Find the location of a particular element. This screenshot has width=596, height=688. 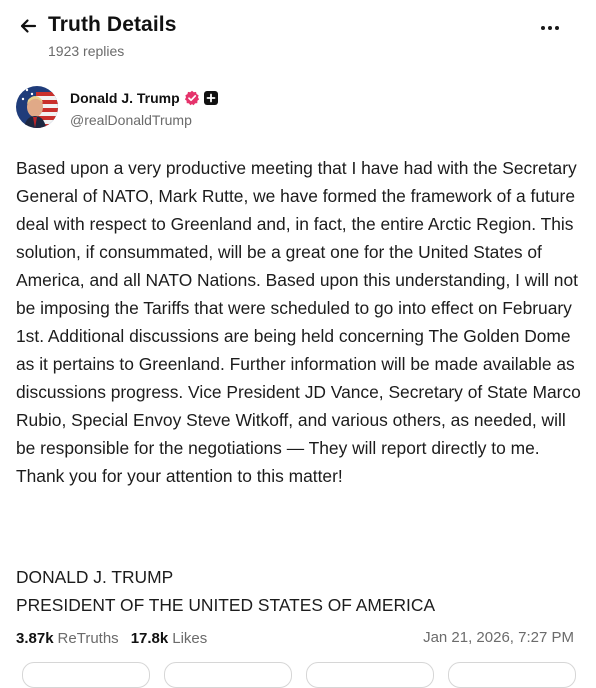

arrow-left-icon is located at coordinates (28, 26).